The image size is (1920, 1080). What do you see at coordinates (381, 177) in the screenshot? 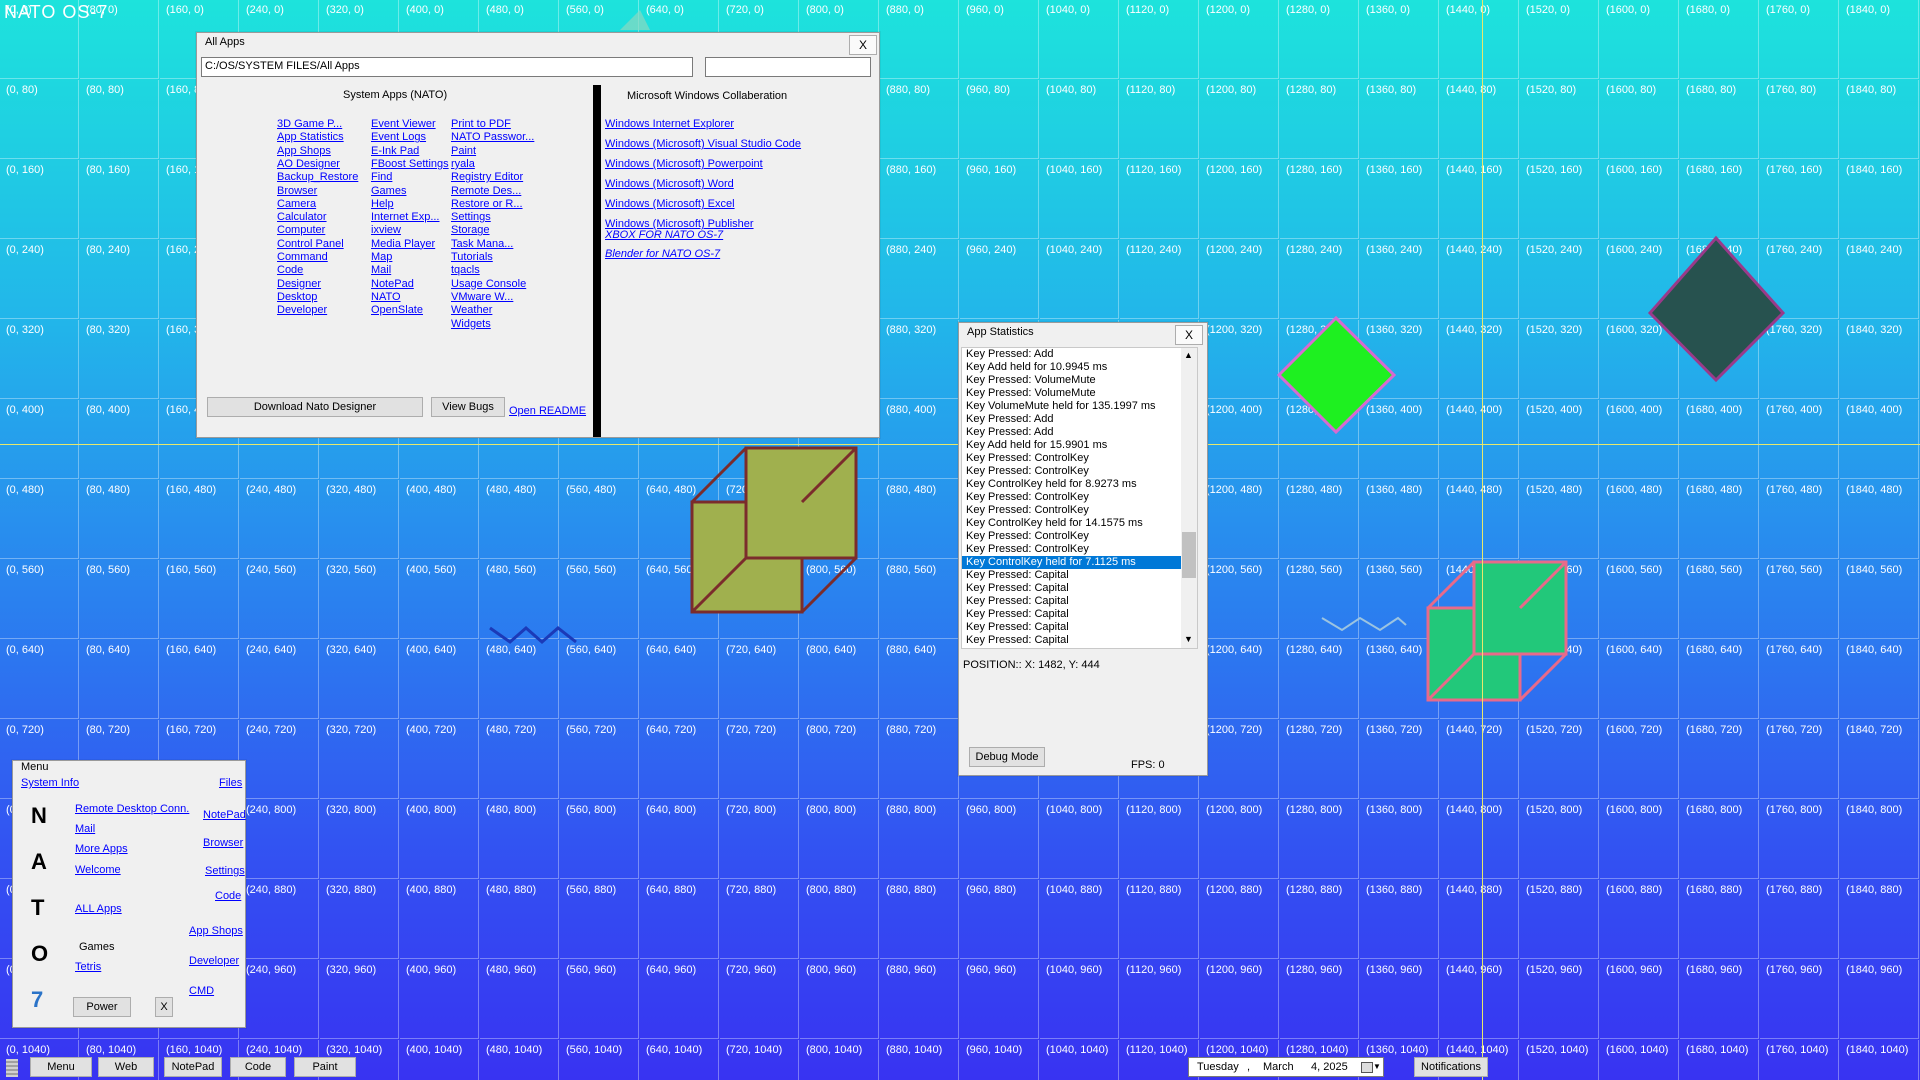
I see `app-link: Find` at bounding box center [381, 177].